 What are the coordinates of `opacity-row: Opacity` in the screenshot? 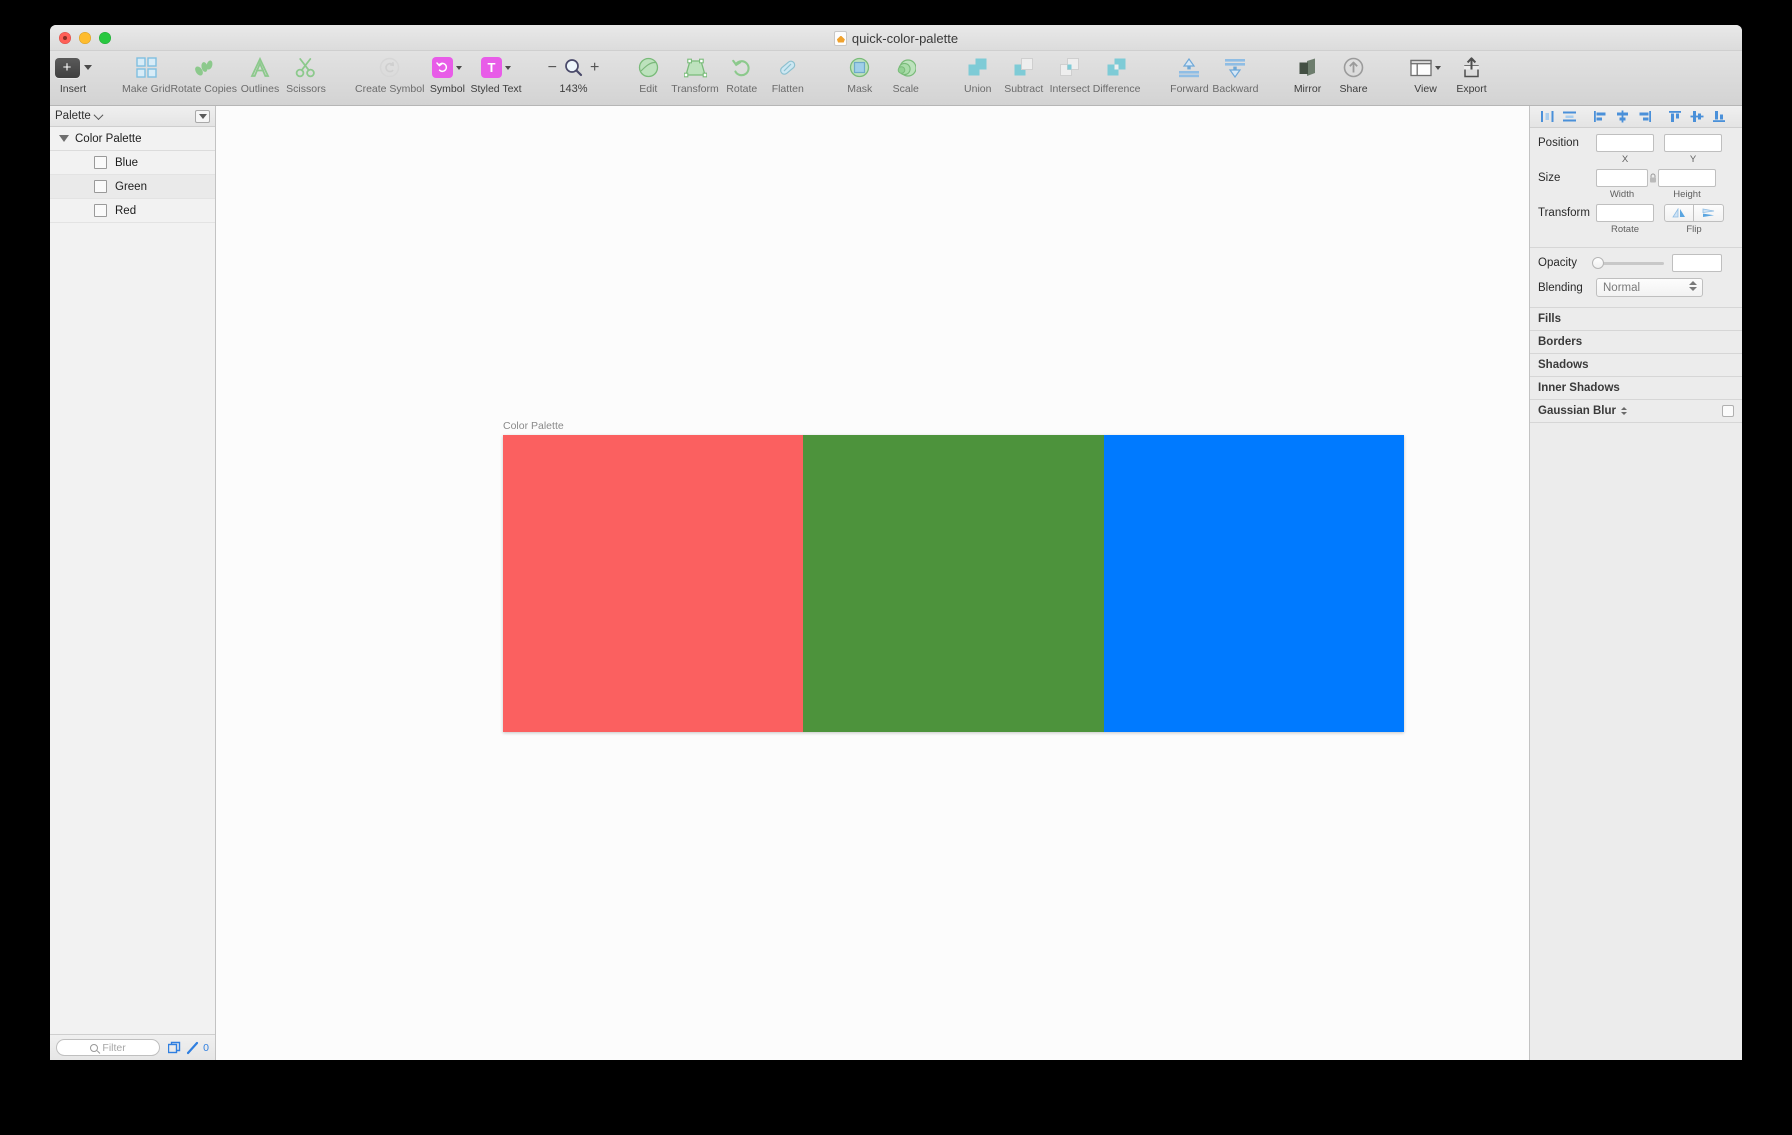 It's located at (1636, 263).